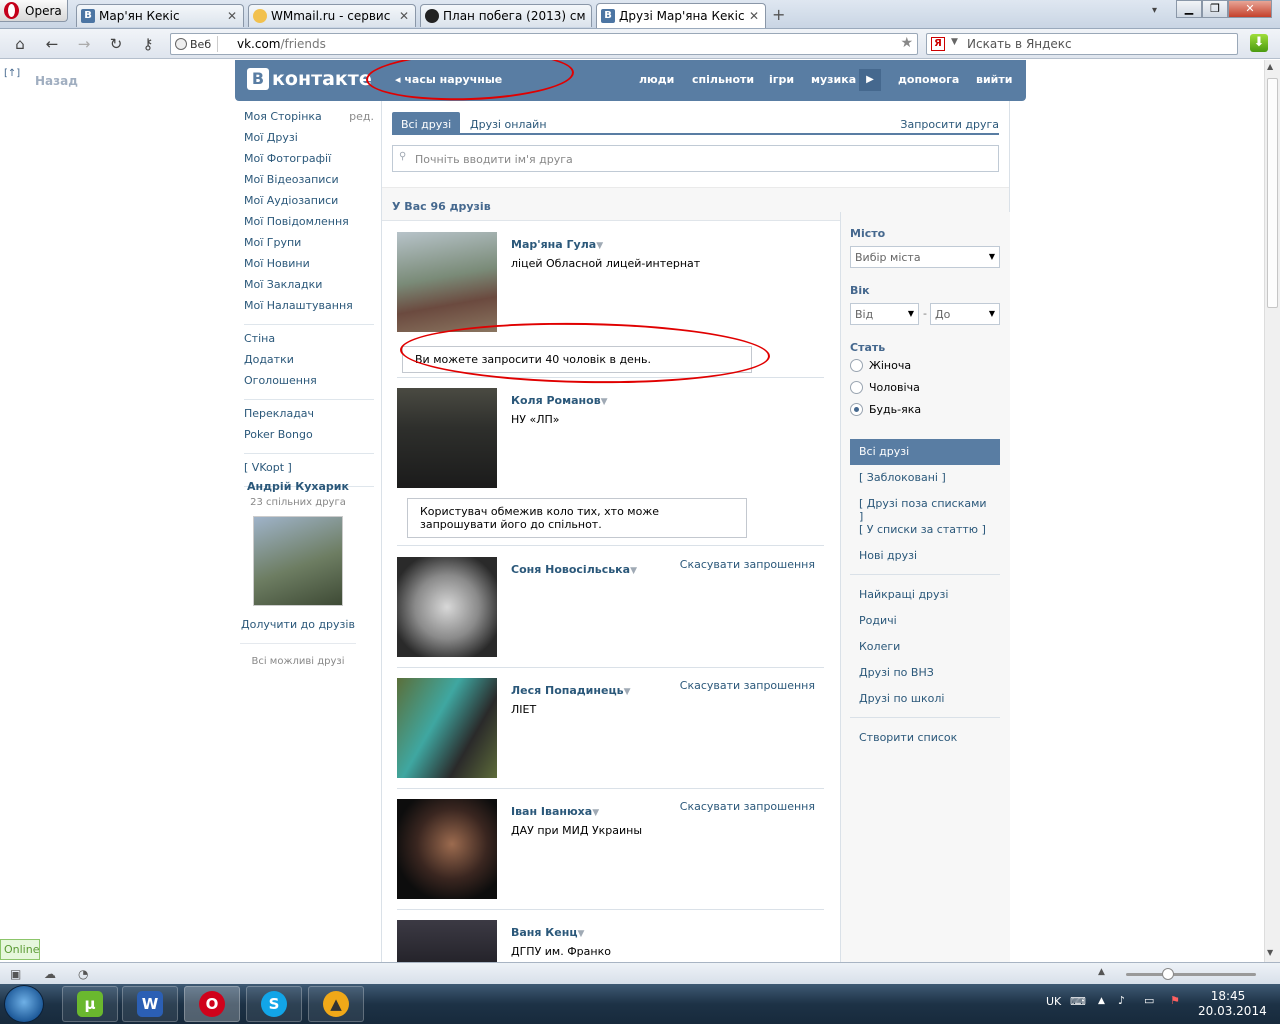  I want to click on key-icon: ⚷, so click(148, 44).